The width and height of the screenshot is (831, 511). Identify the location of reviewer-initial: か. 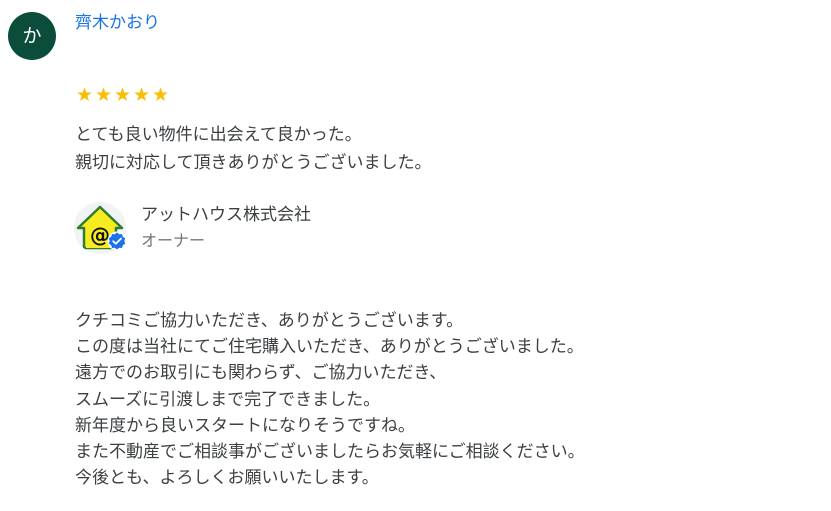
(32, 35).